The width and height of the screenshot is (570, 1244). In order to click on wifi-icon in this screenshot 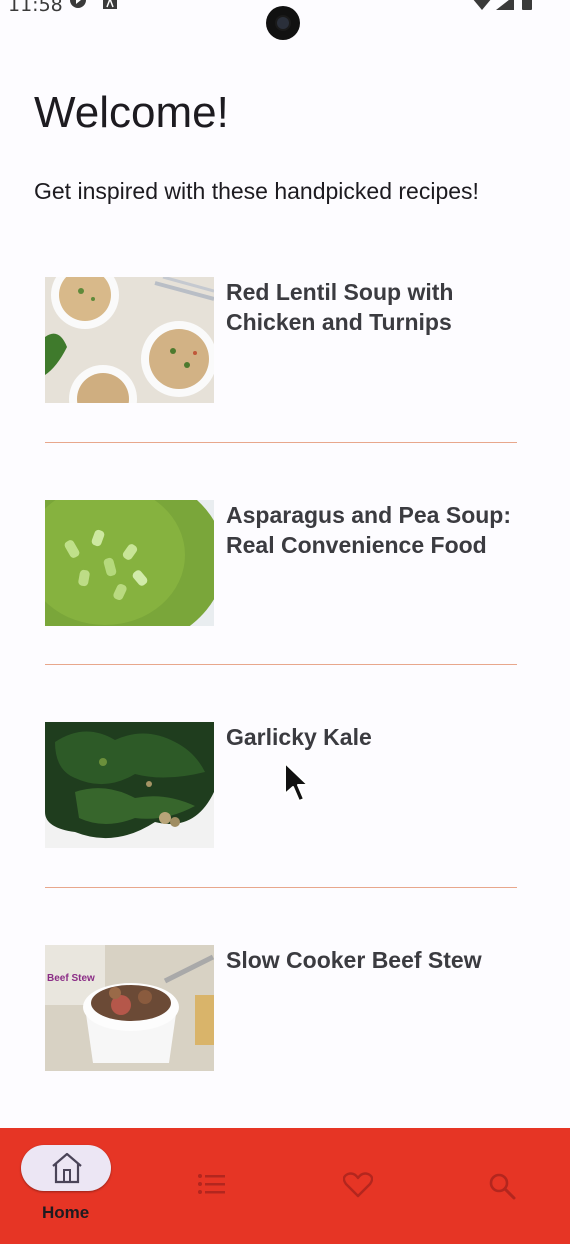, I will do `click(482, 7)`.